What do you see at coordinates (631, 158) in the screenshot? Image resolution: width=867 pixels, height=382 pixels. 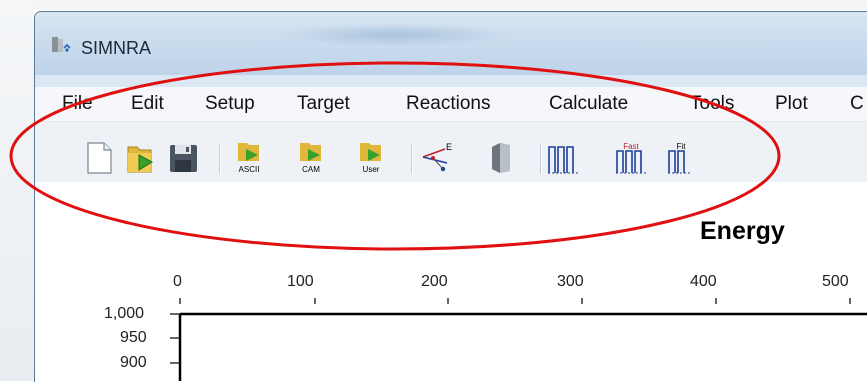 I see `calculate-spectrum-fast-icon: Fast` at bounding box center [631, 158].